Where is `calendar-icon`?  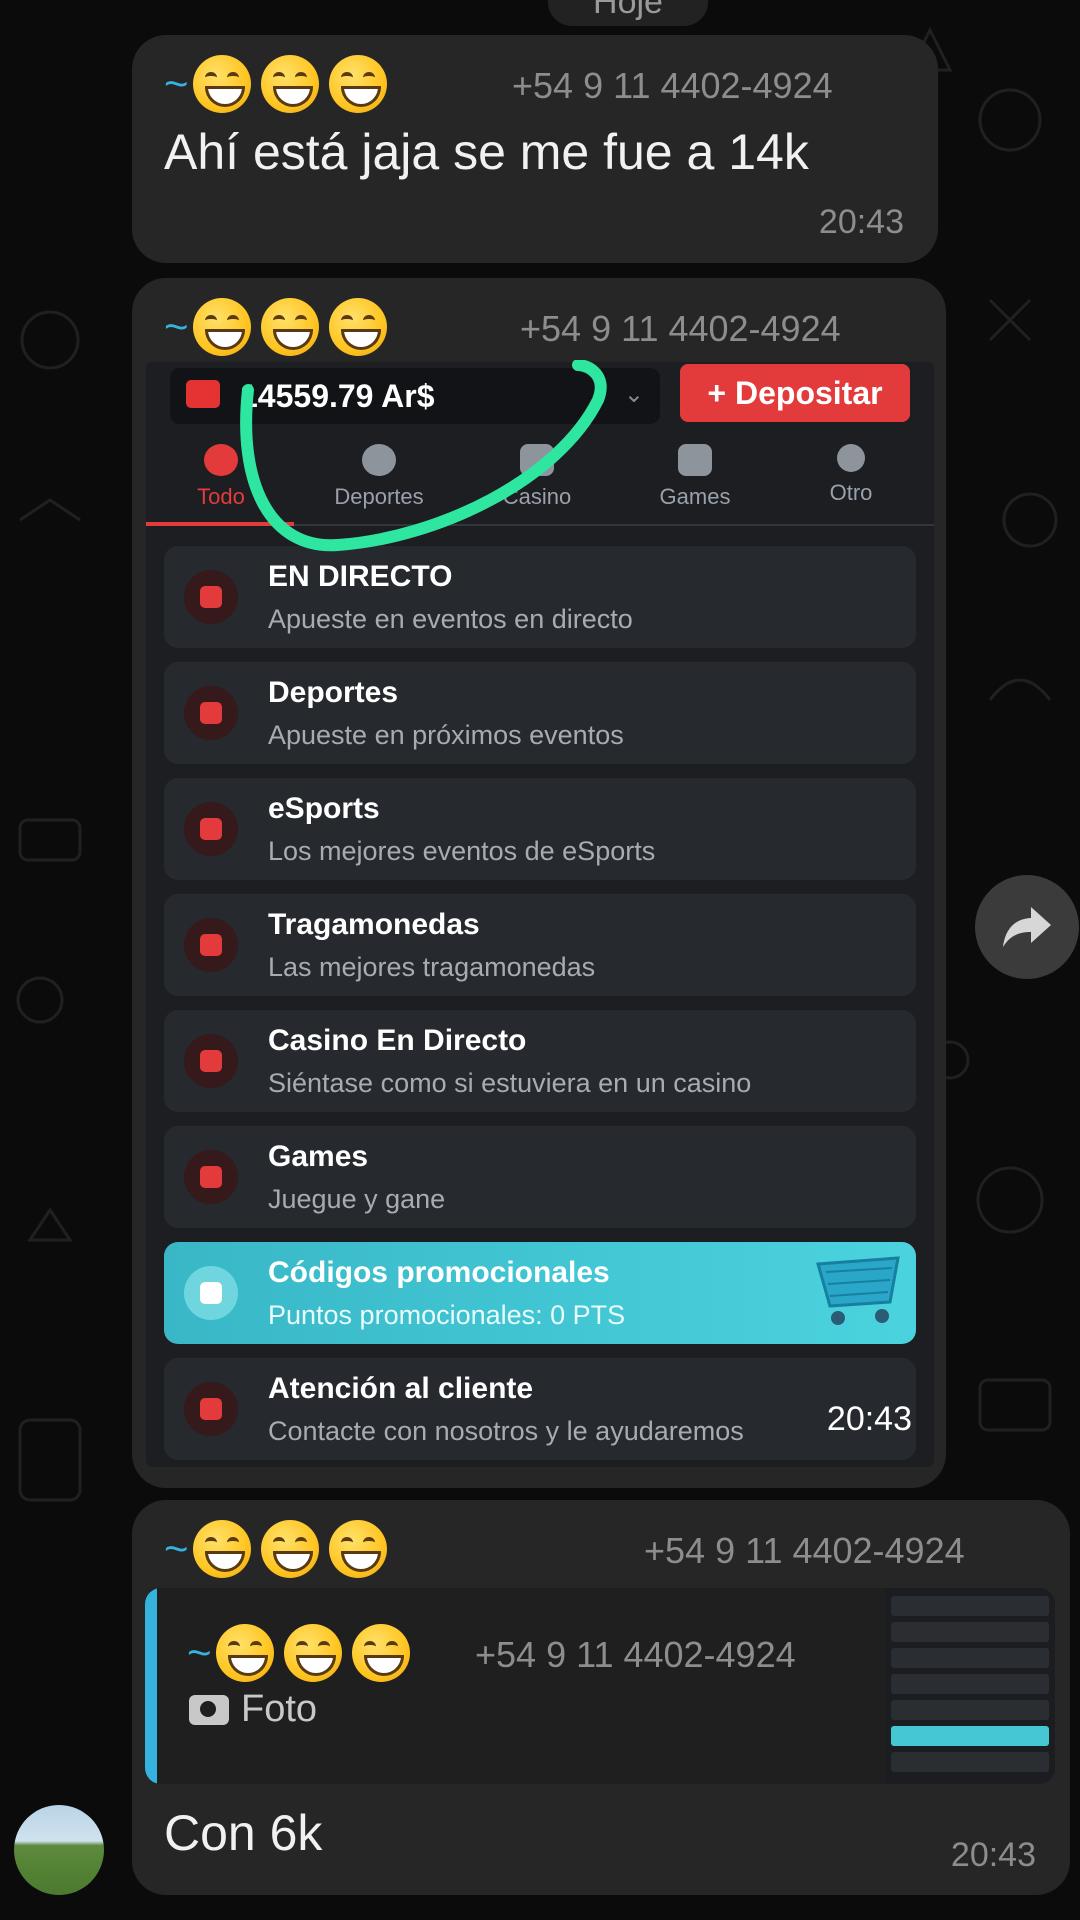 calendar-icon is located at coordinates (211, 713).